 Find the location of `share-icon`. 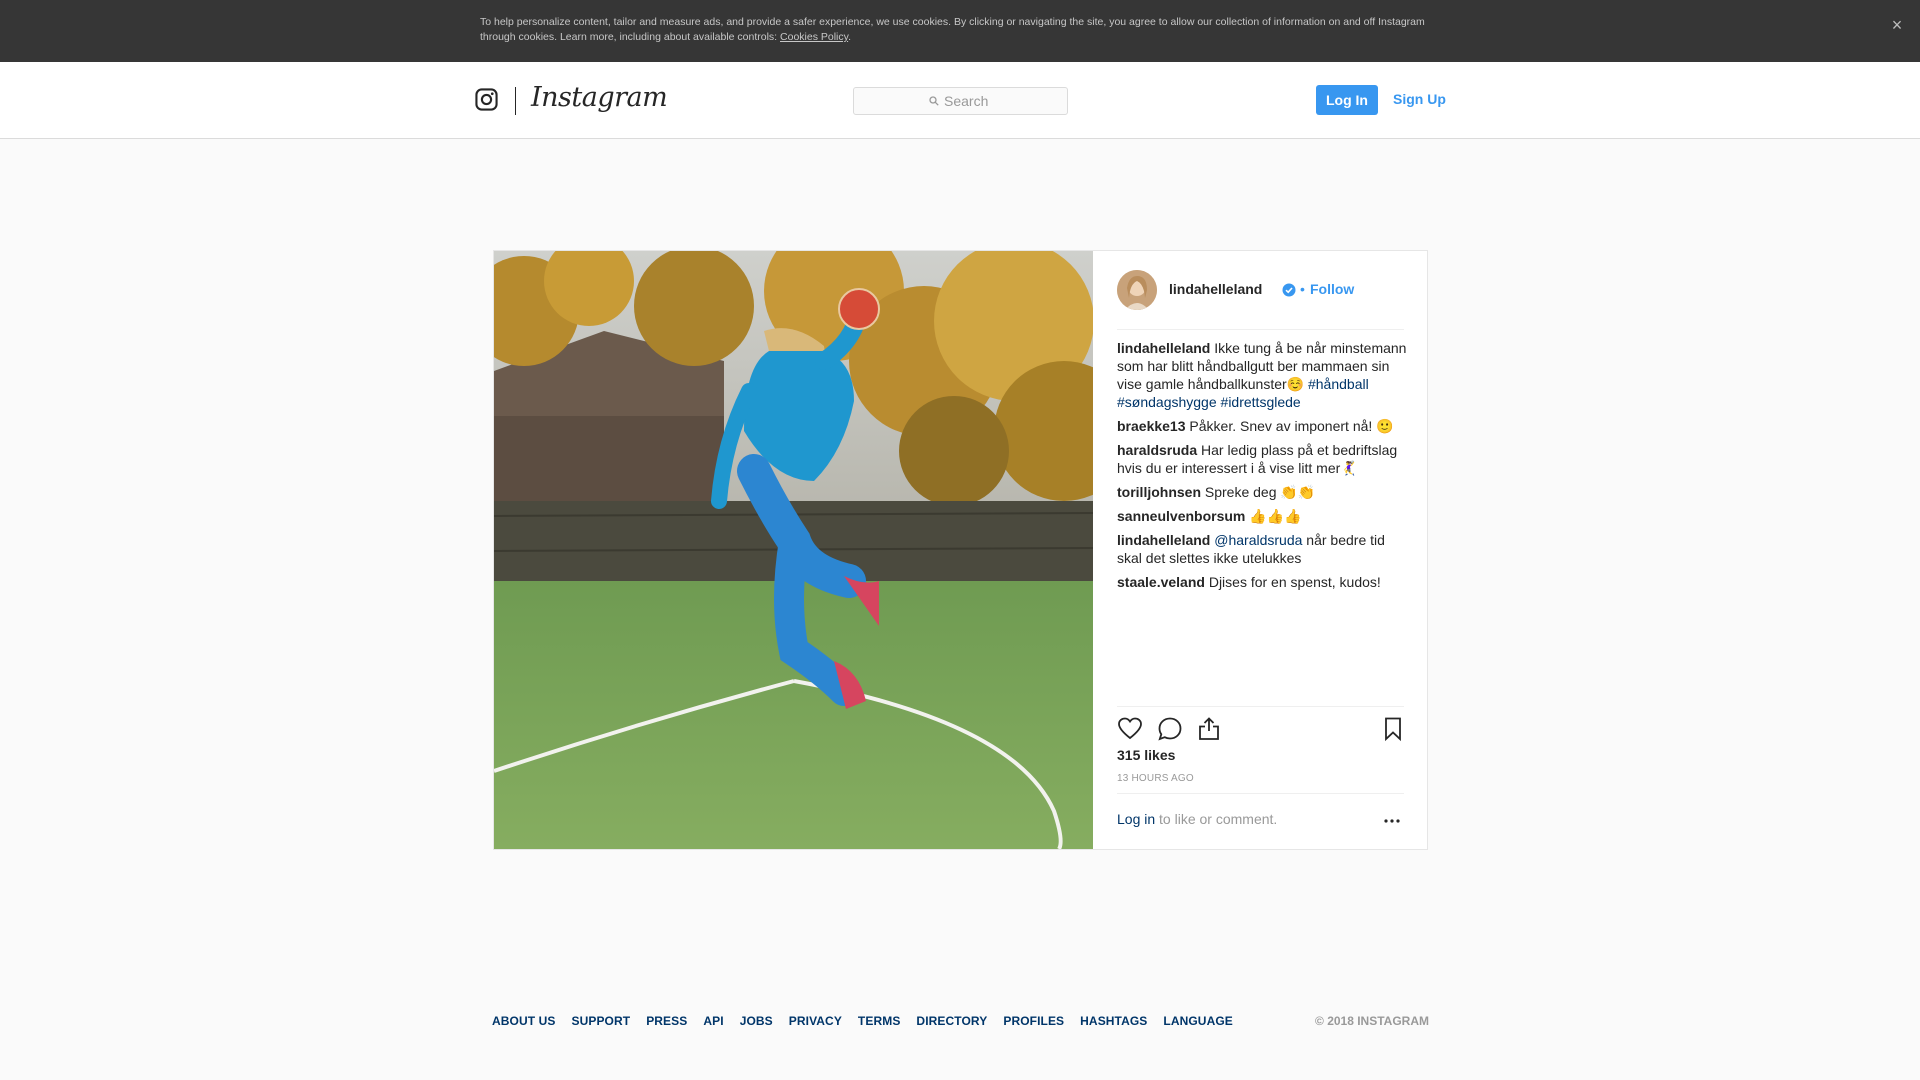

share-icon is located at coordinates (1209, 729).